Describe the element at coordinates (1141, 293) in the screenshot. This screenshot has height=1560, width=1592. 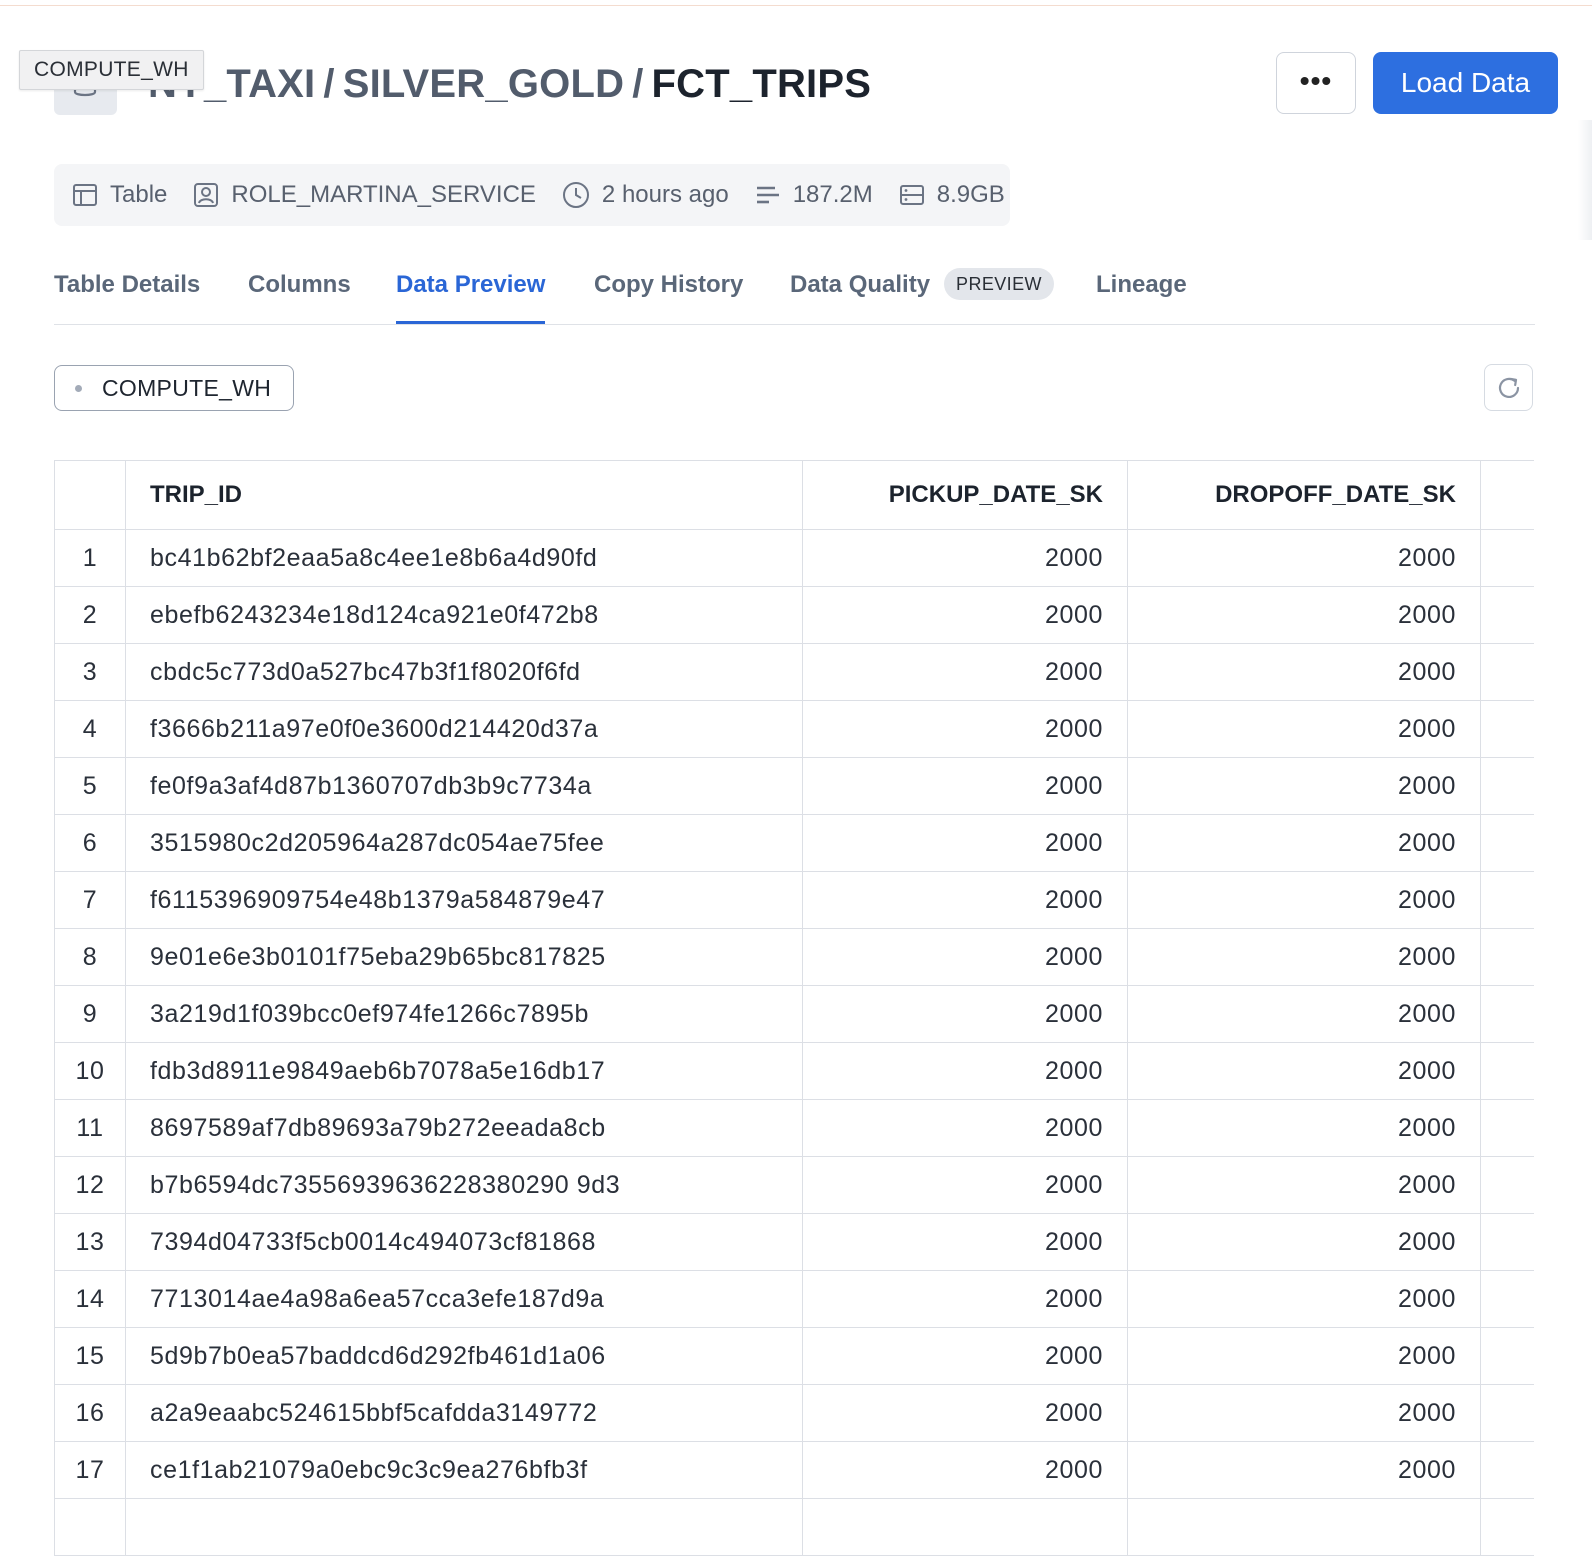
I see `tab-lineage: Lineage` at that location.